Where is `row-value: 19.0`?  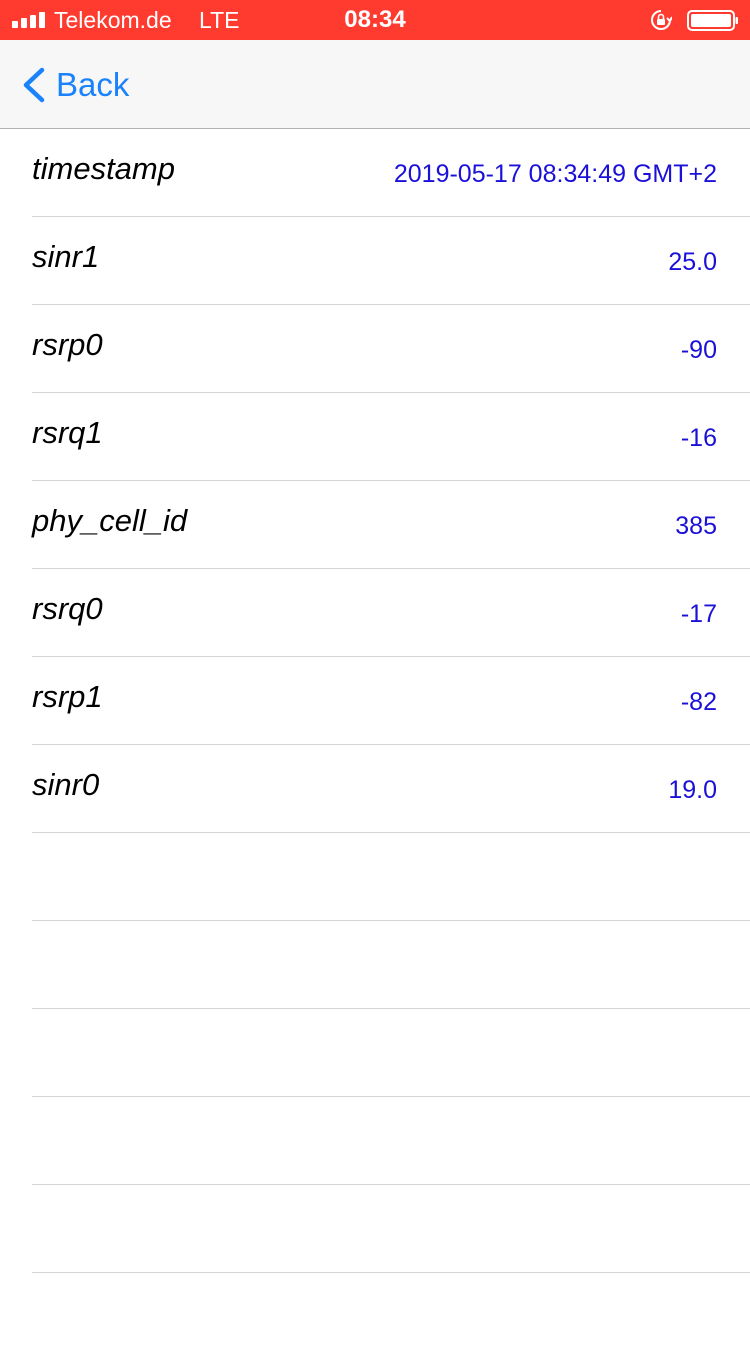 row-value: 19.0 is located at coordinates (692, 790).